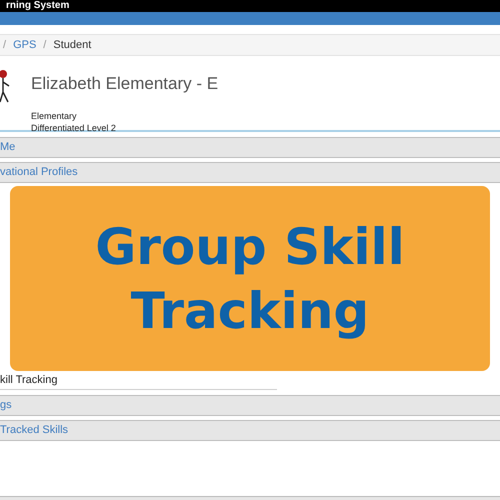  What do you see at coordinates (54, 116) in the screenshot?
I see `student-detail: Elementary` at bounding box center [54, 116].